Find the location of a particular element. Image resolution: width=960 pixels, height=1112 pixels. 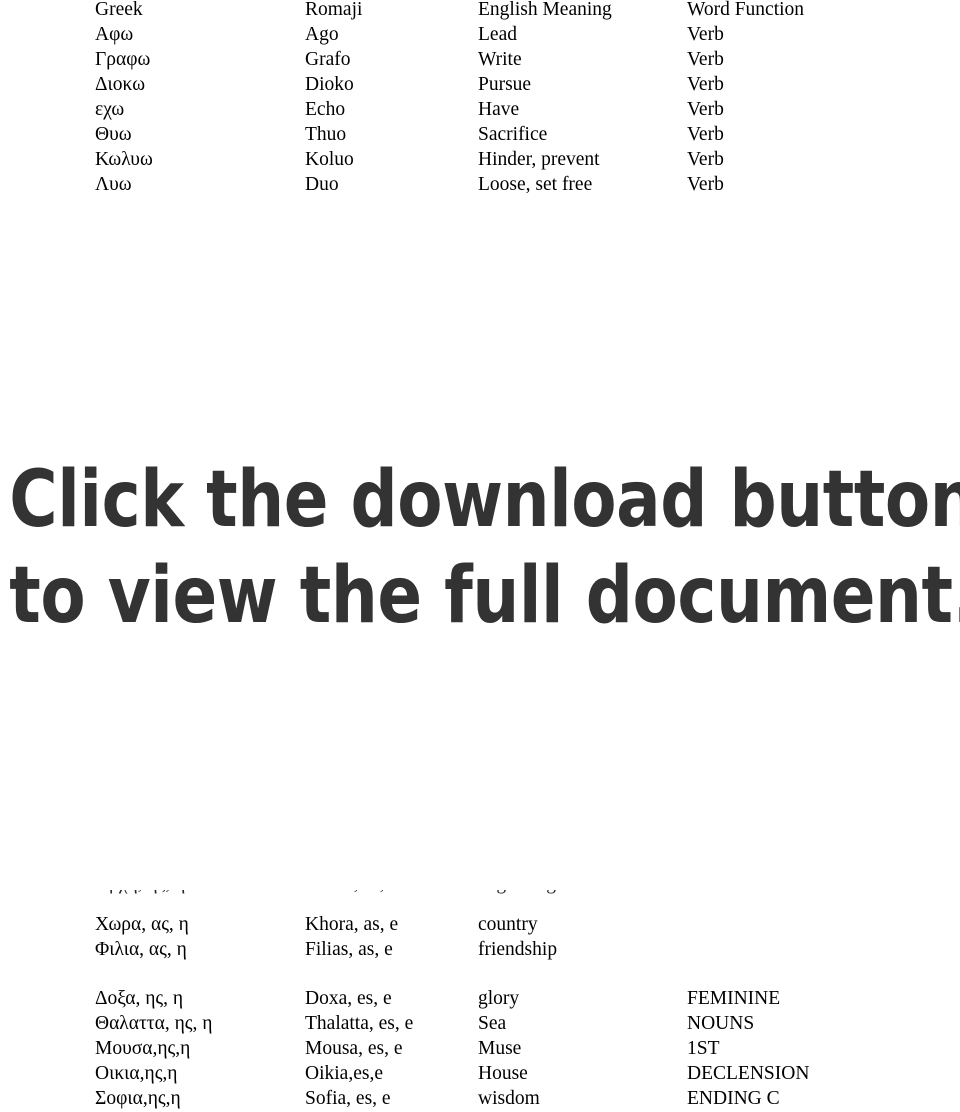

cell-english: country is located at coordinates (508, 924).